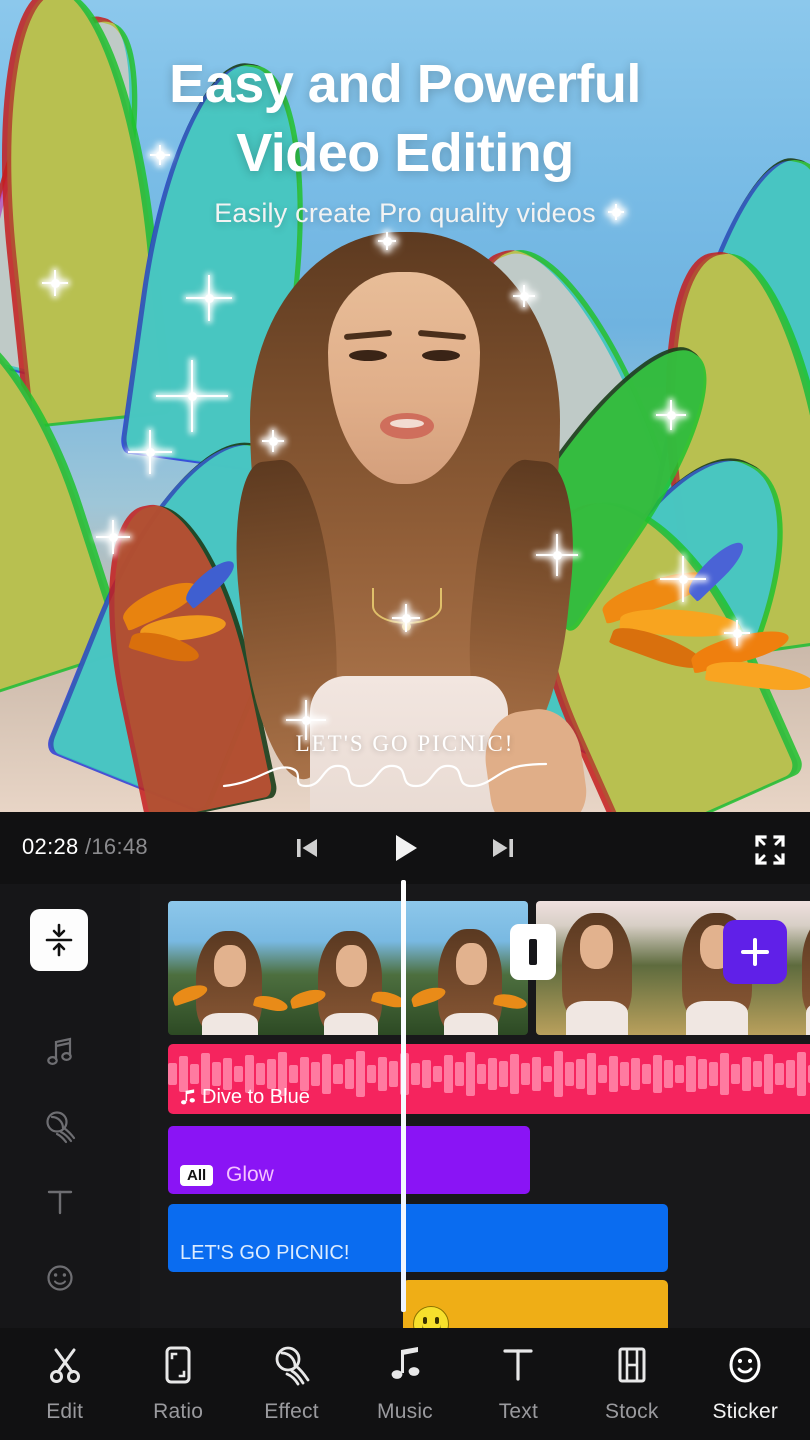  I want to click on fullscreen-icon, so click(770, 850).